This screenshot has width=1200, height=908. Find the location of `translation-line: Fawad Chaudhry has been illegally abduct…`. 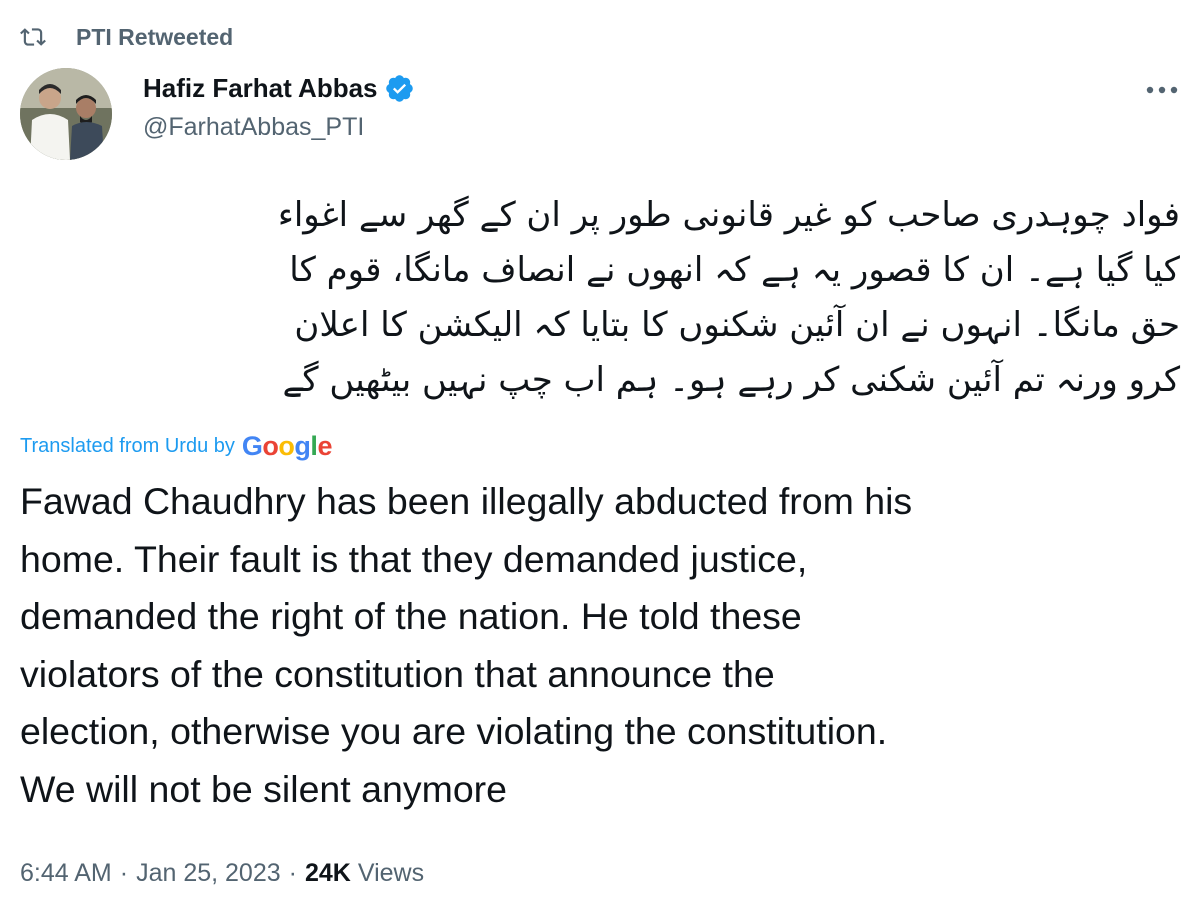

translation-line: Fawad Chaudhry has been illegally abduct… is located at coordinates (466, 501).